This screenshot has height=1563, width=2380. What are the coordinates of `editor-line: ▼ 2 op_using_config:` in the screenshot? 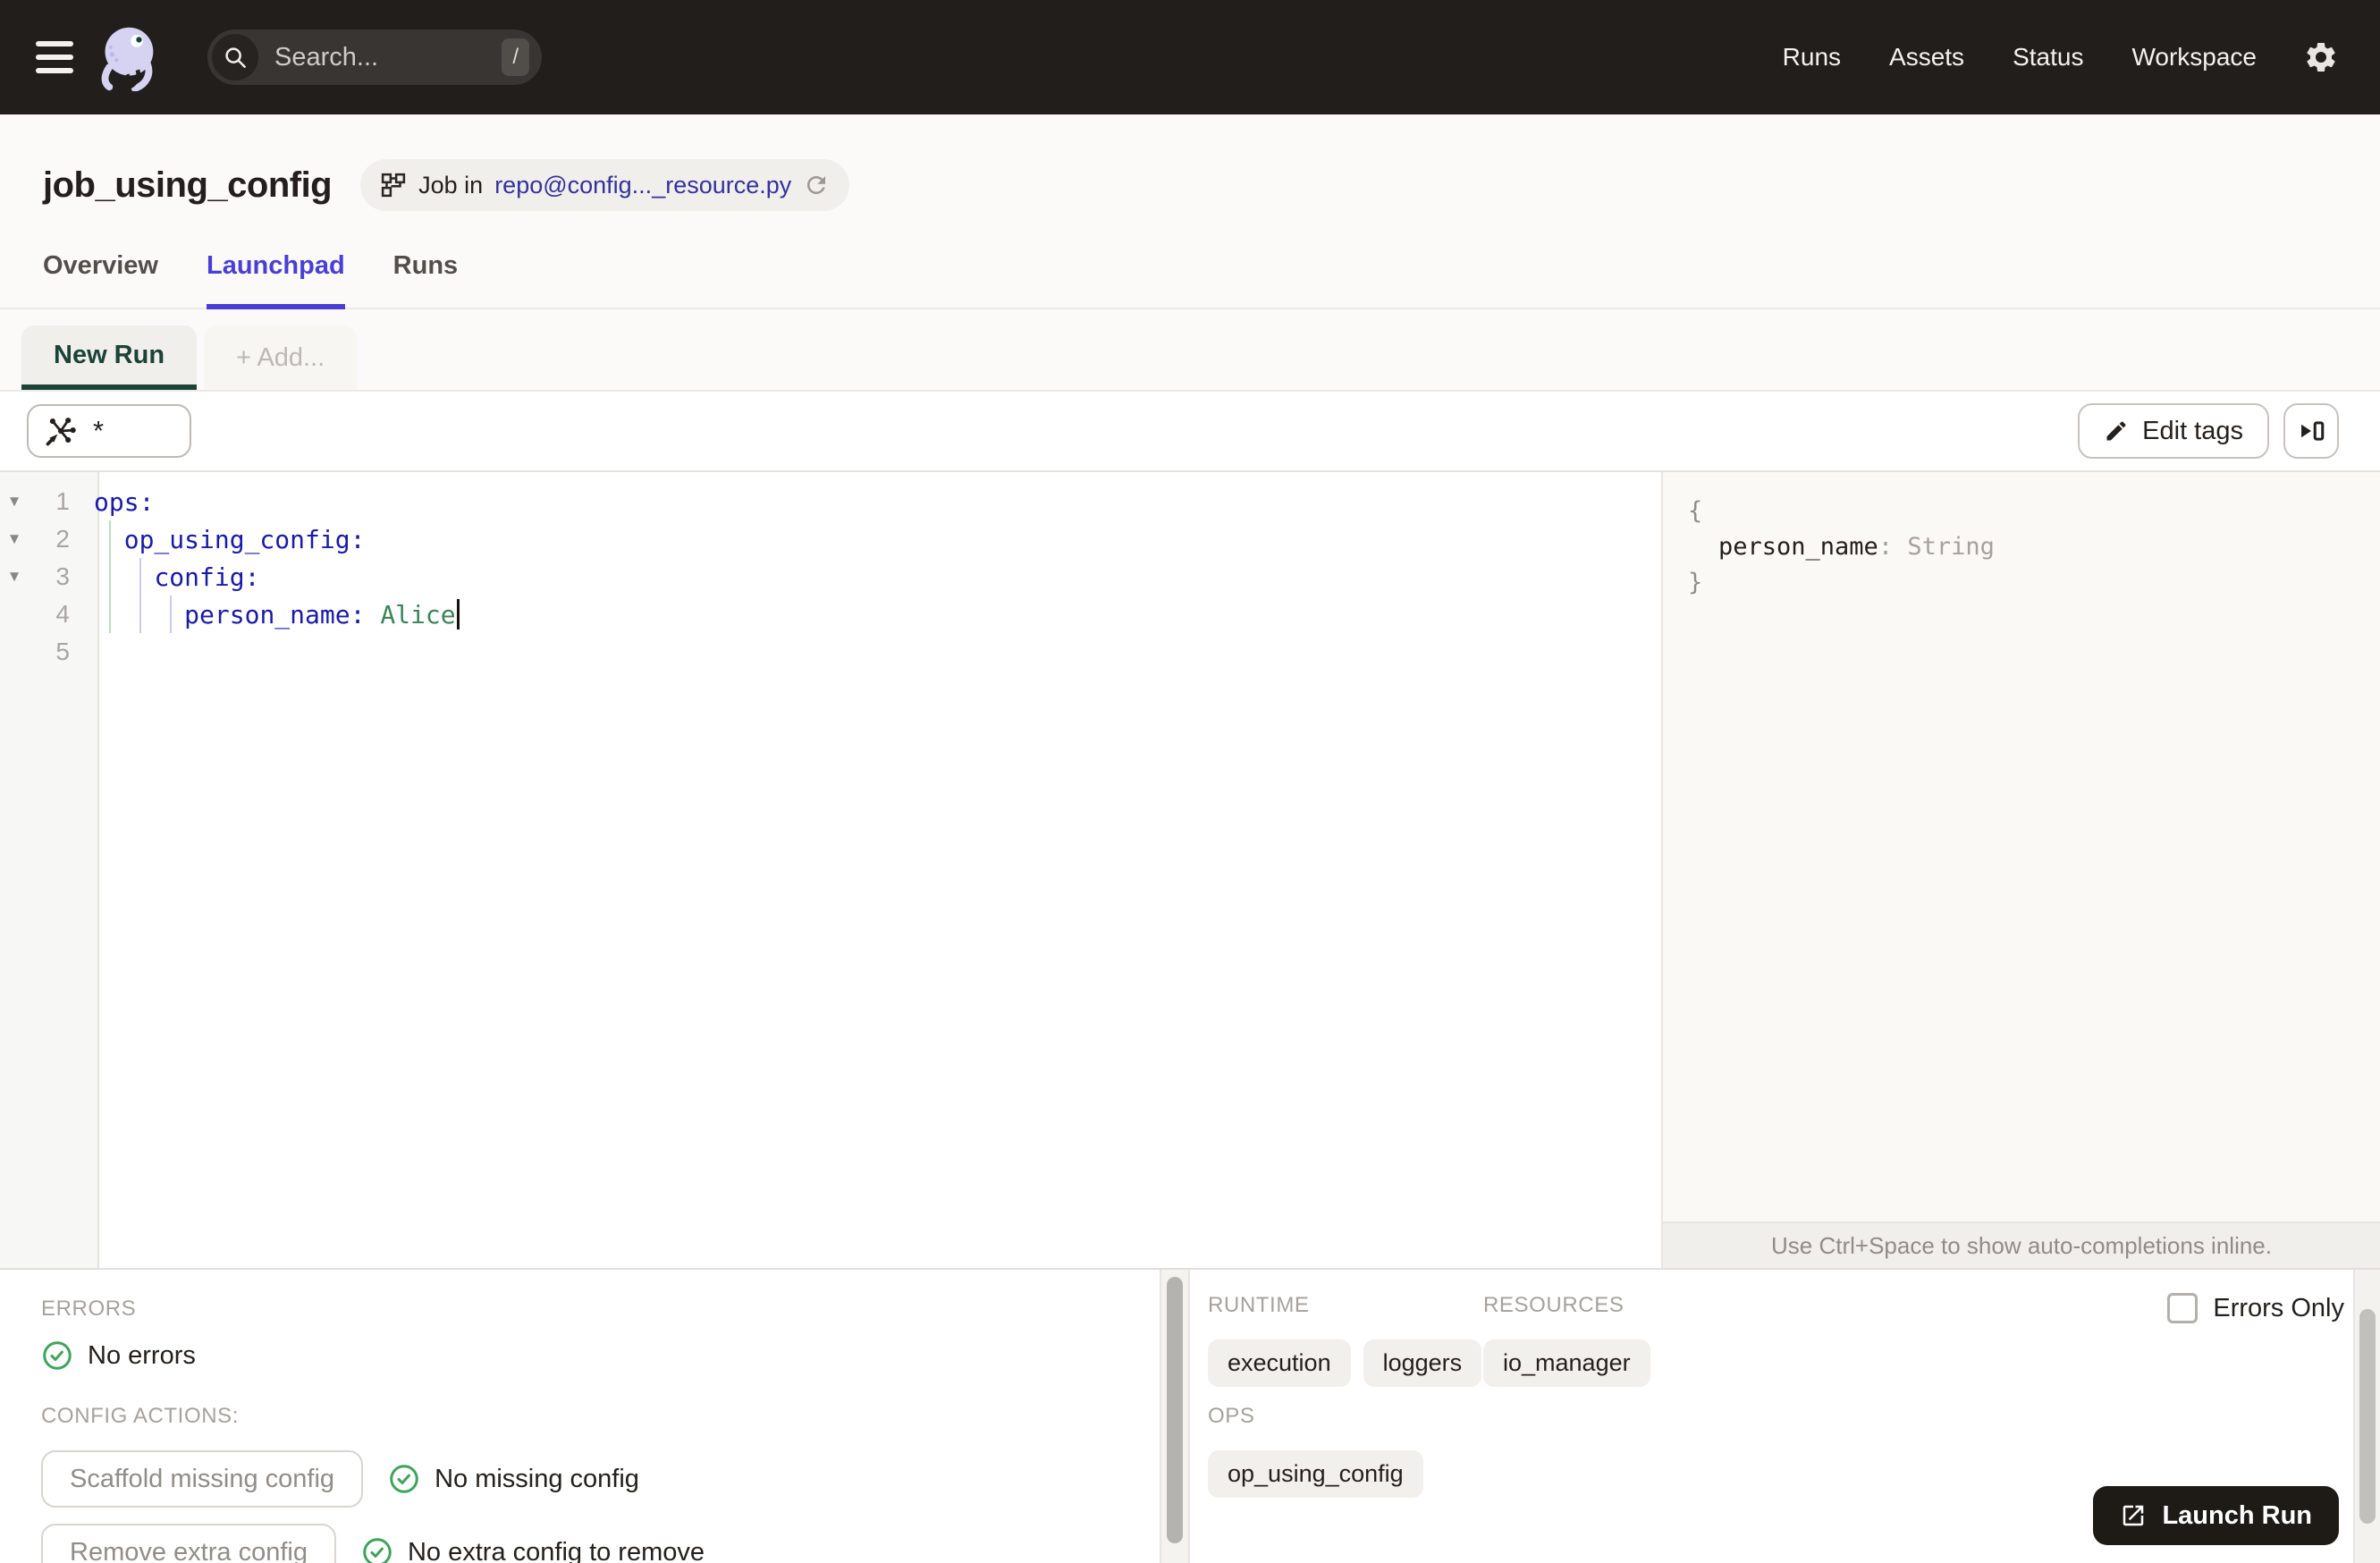 It's located at (830, 539).